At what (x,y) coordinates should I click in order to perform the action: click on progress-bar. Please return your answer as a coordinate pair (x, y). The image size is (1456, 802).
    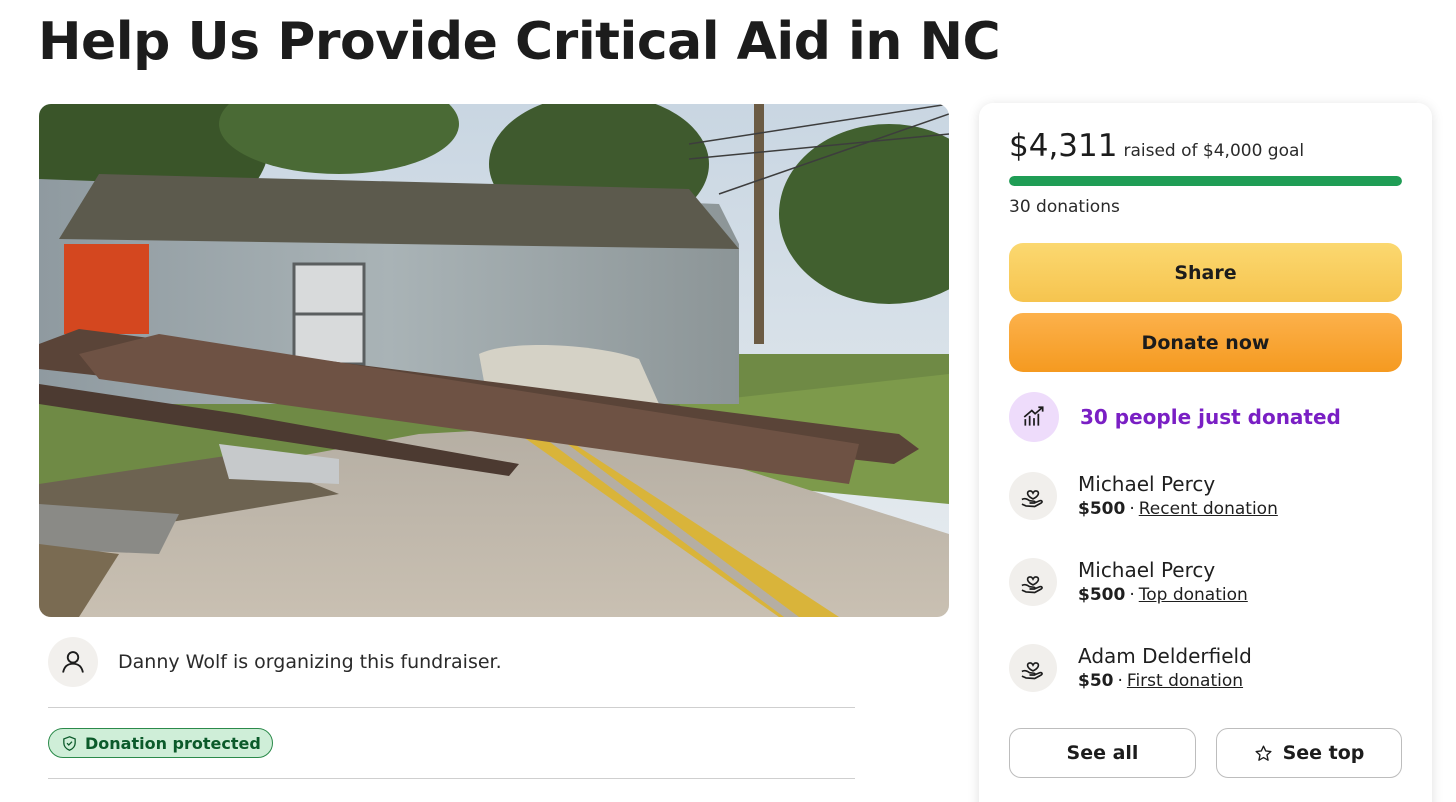
    Looking at the image, I should click on (1205, 181).